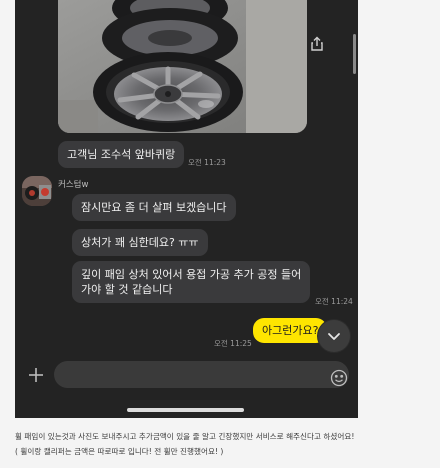 This screenshot has width=440, height=468. I want to click on message-bubble: 상처가 꽤 심한데요? ㅠㅠ, so click(140, 242).